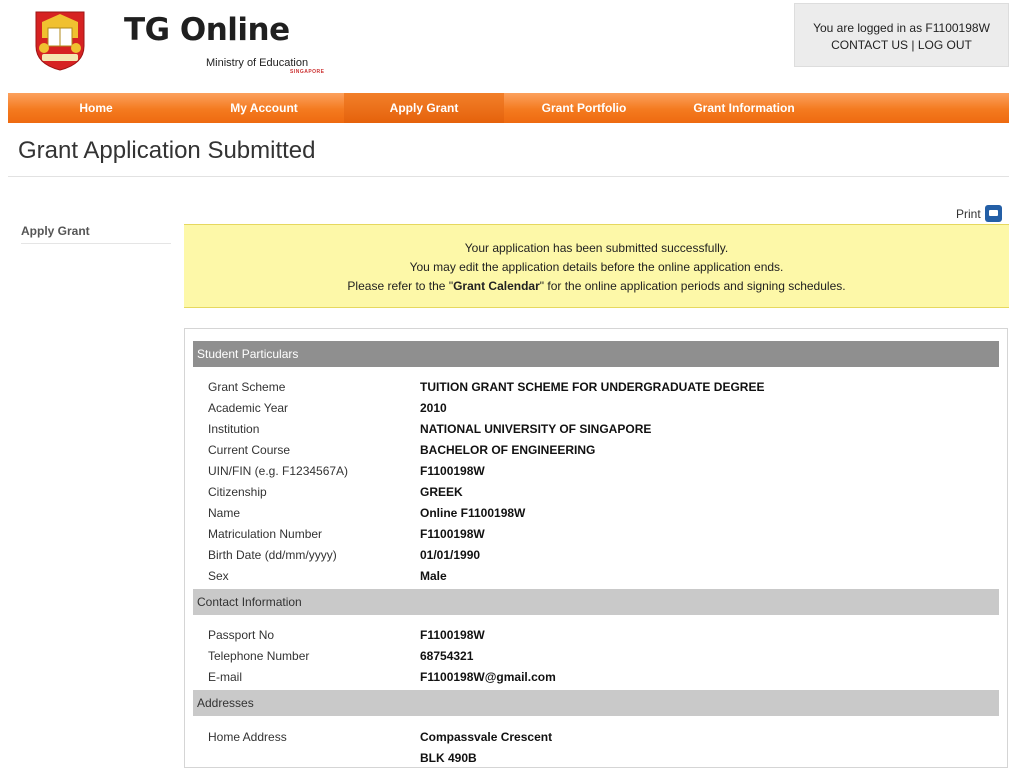 The width and height of the screenshot is (1009, 768). What do you see at coordinates (488, 677) in the screenshot?
I see `field-value: F1100198W@gmail.com` at bounding box center [488, 677].